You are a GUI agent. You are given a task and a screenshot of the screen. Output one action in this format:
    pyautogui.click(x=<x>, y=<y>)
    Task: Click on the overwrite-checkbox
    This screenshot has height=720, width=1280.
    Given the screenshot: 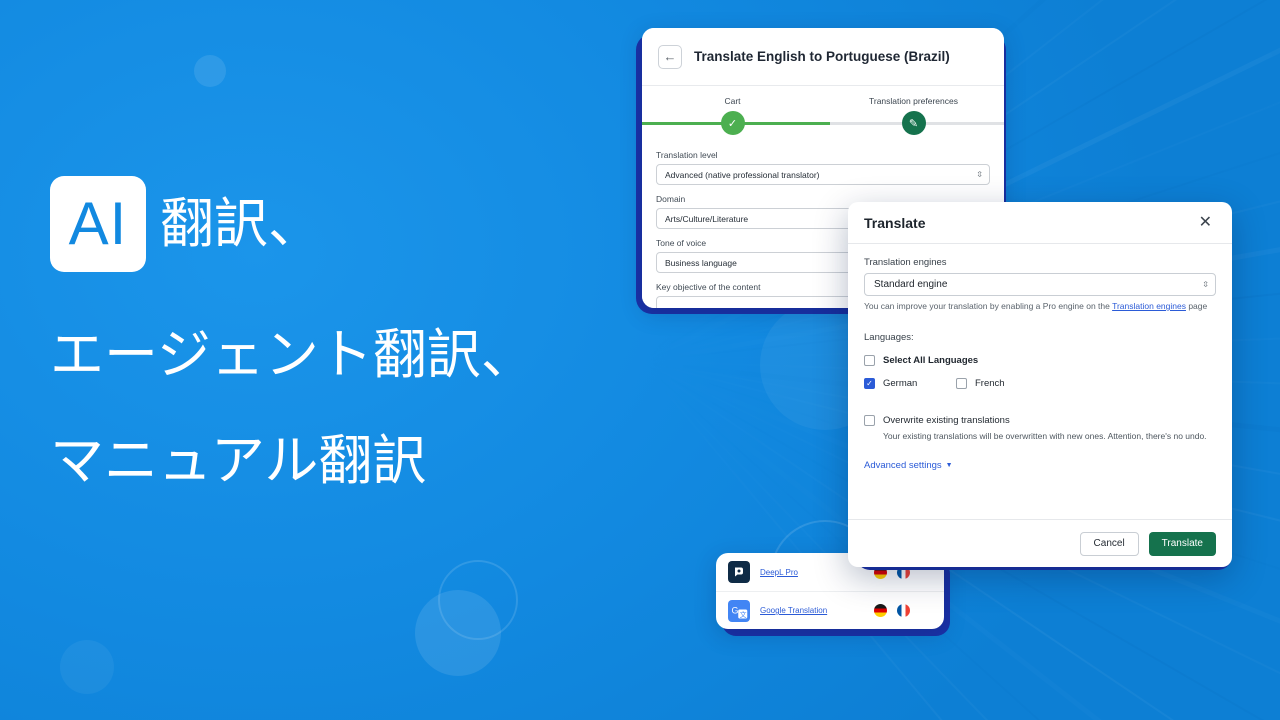 What is the action you would take?
    pyautogui.click(x=869, y=421)
    